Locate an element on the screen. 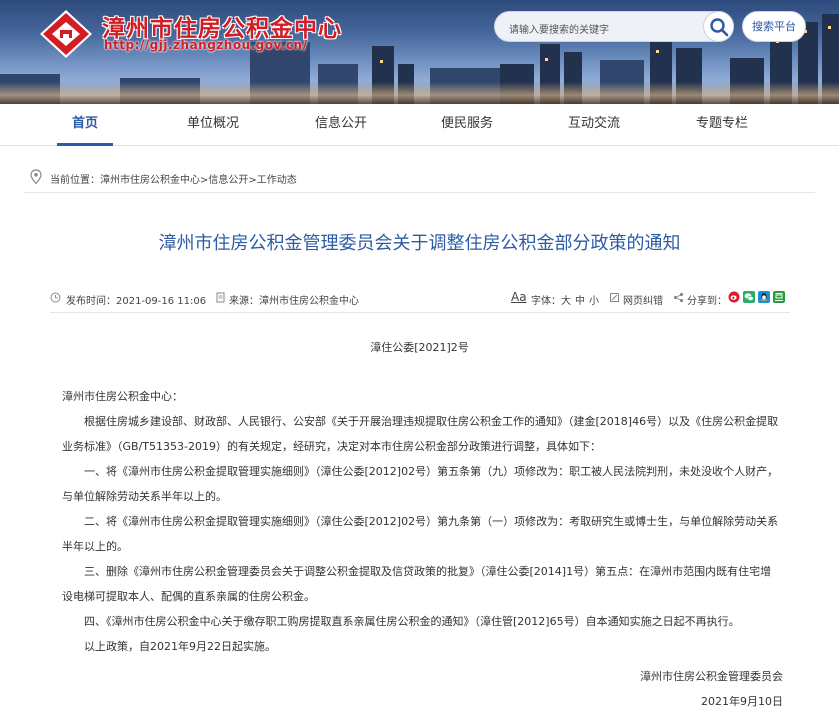 The height and width of the screenshot is (714, 839). location-pin-icon is located at coordinates (36, 177).